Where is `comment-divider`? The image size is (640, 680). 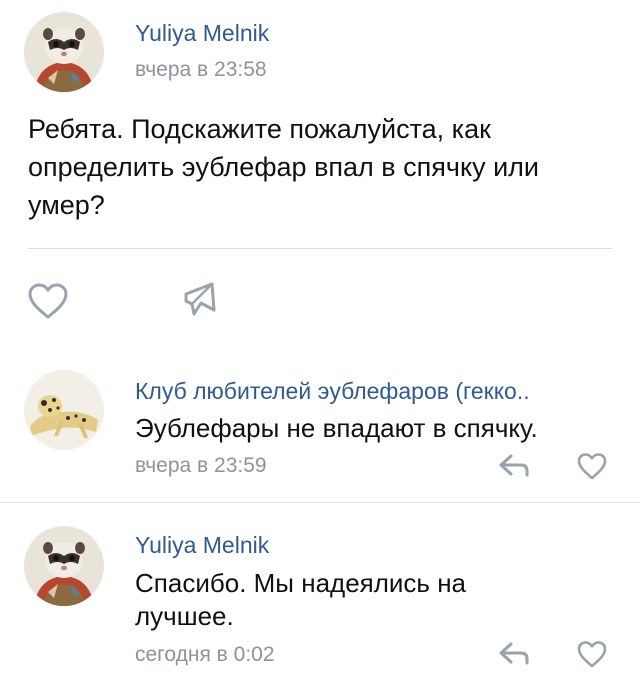
comment-divider is located at coordinates (320, 502).